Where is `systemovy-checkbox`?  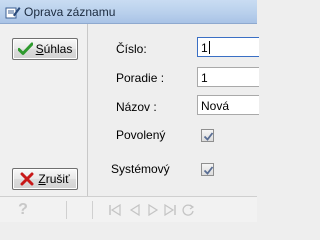 systemovy-checkbox is located at coordinates (207, 169).